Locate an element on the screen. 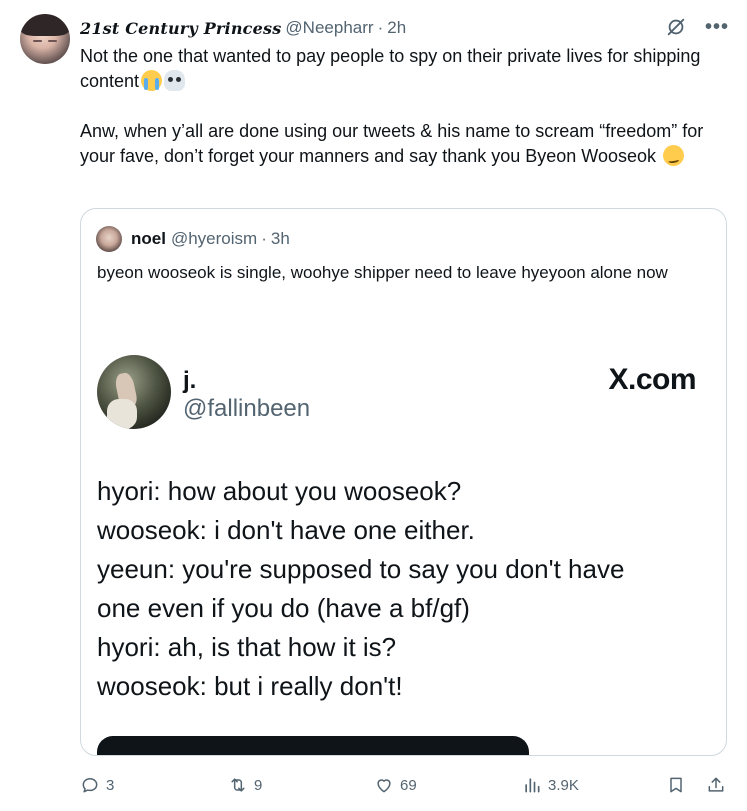 This screenshot has height=811, width=747. bookmark-icon is located at coordinates (676, 785).